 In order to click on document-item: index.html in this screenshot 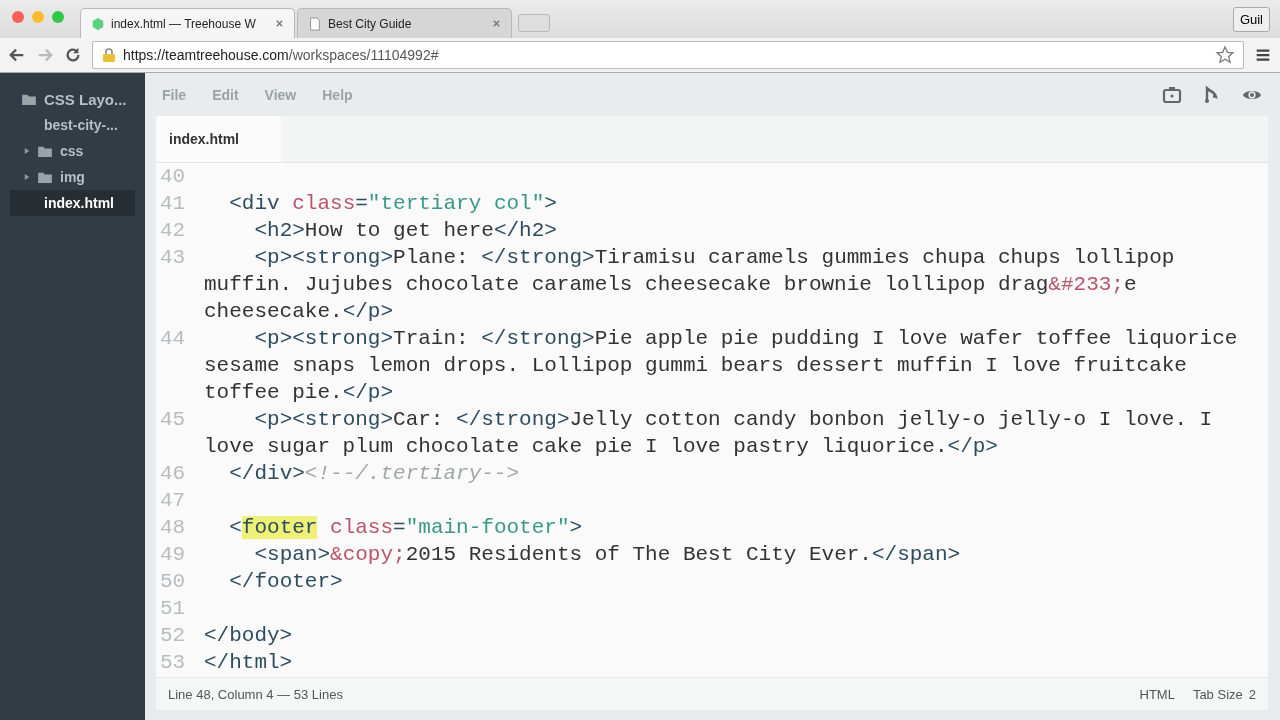, I will do `click(72, 203)`.